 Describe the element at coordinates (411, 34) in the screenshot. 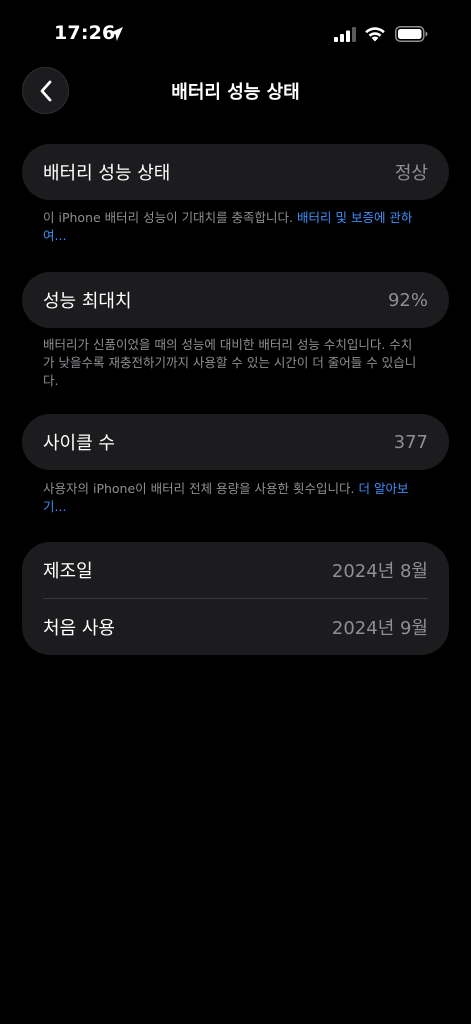

I see `battery-icon` at that location.